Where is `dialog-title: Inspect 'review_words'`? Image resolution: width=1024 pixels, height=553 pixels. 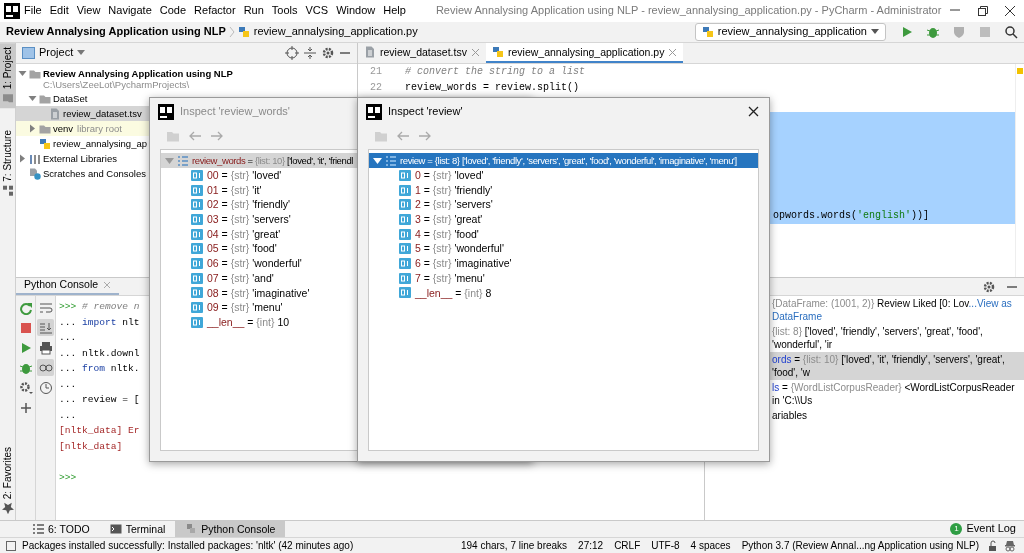 dialog-title: Inspect 'review_words' is located at coordinates (235, 111).